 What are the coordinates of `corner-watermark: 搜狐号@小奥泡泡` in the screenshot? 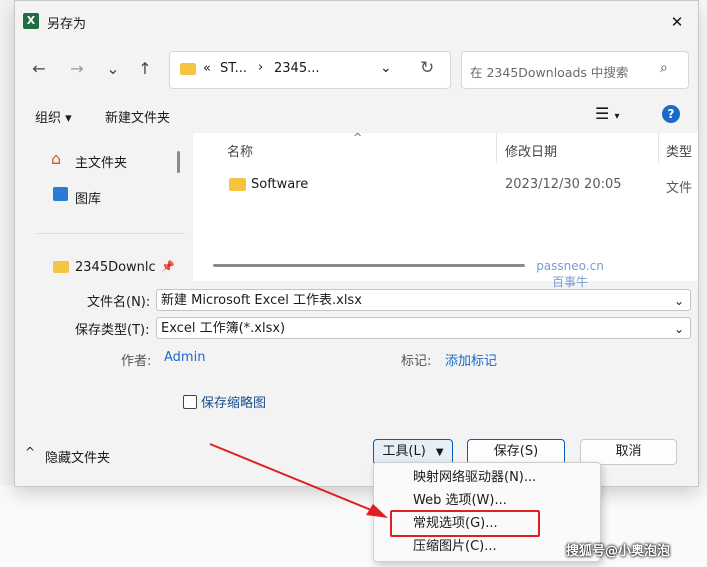 It's located at (618, 551).